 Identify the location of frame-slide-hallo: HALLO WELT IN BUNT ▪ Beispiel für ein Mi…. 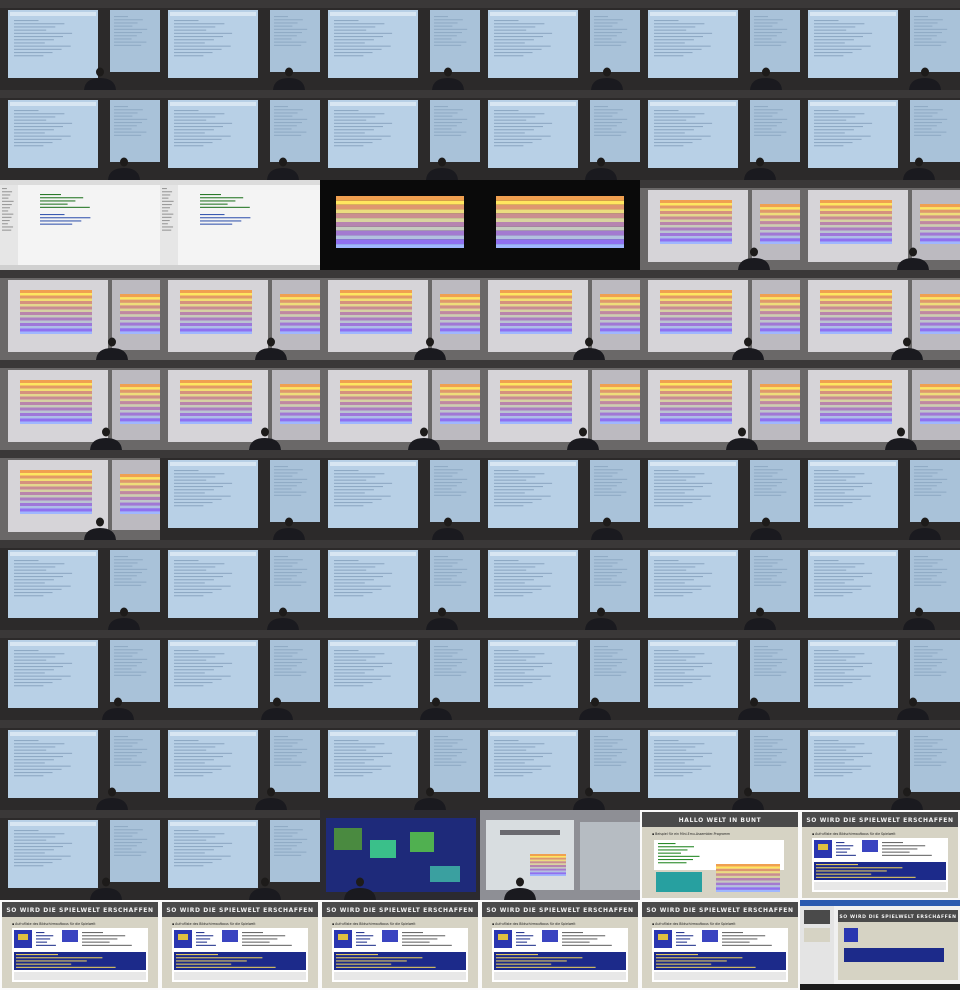
(720, 855).